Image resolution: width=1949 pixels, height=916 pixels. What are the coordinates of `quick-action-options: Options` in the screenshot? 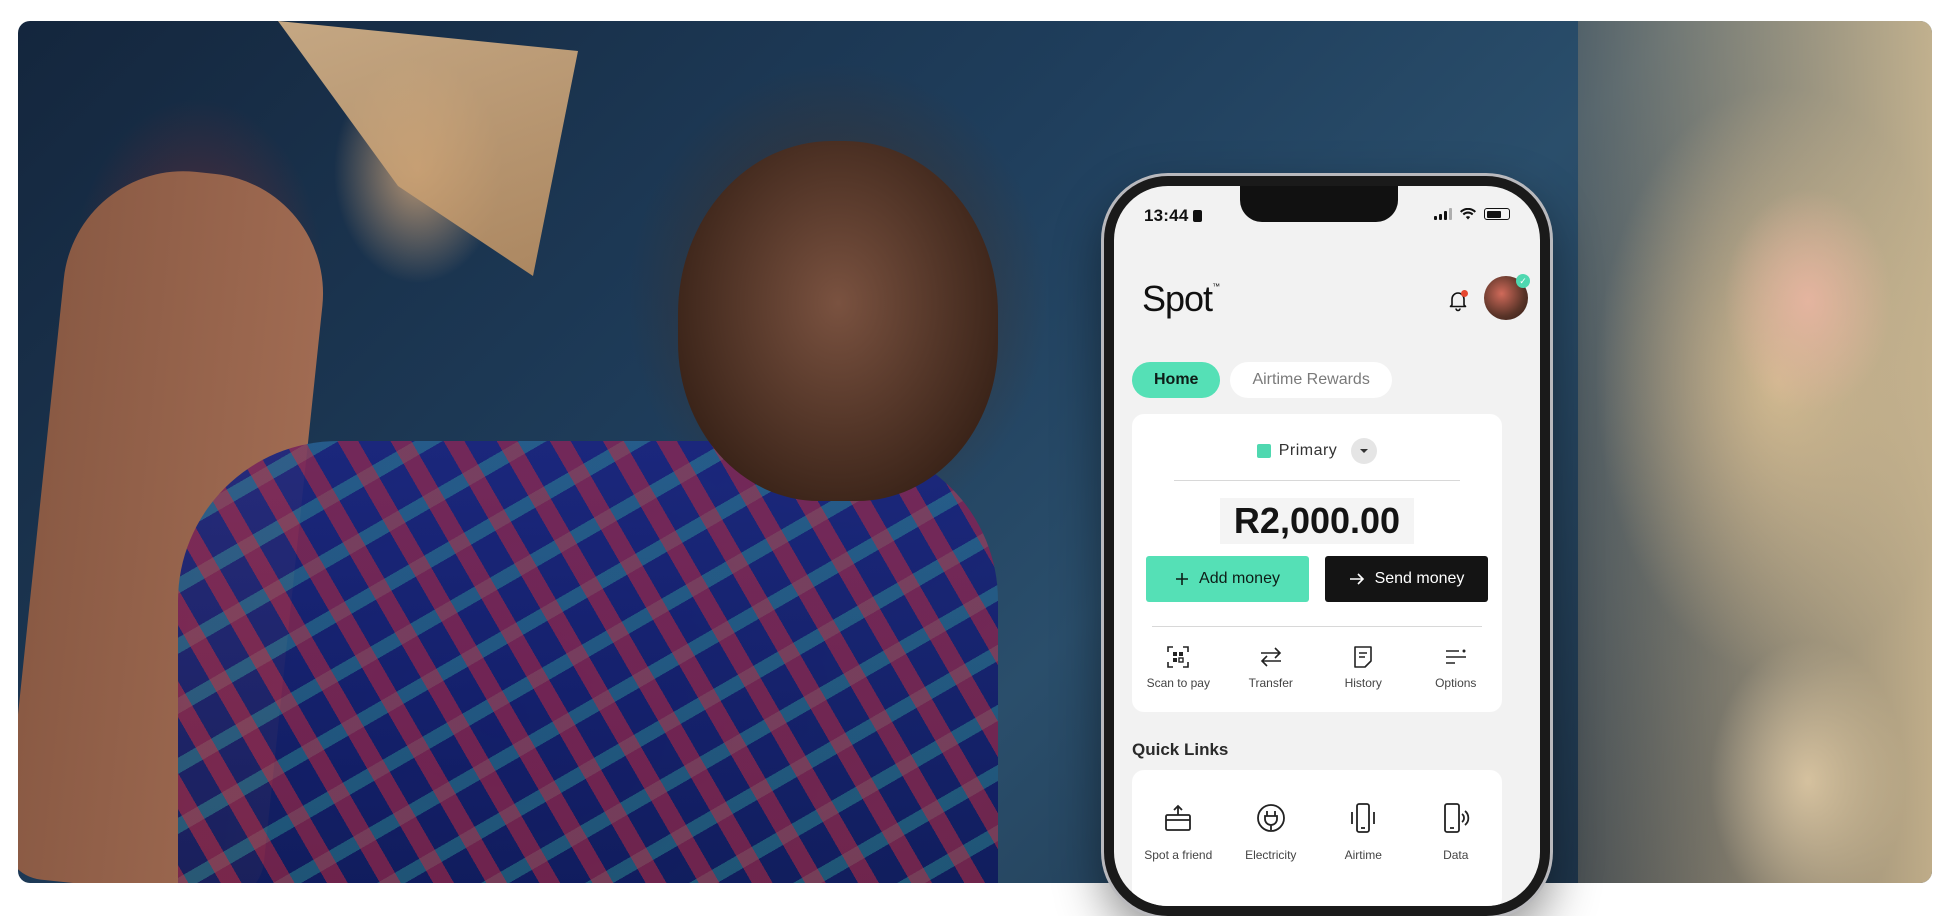 It's located at (1456, 667).